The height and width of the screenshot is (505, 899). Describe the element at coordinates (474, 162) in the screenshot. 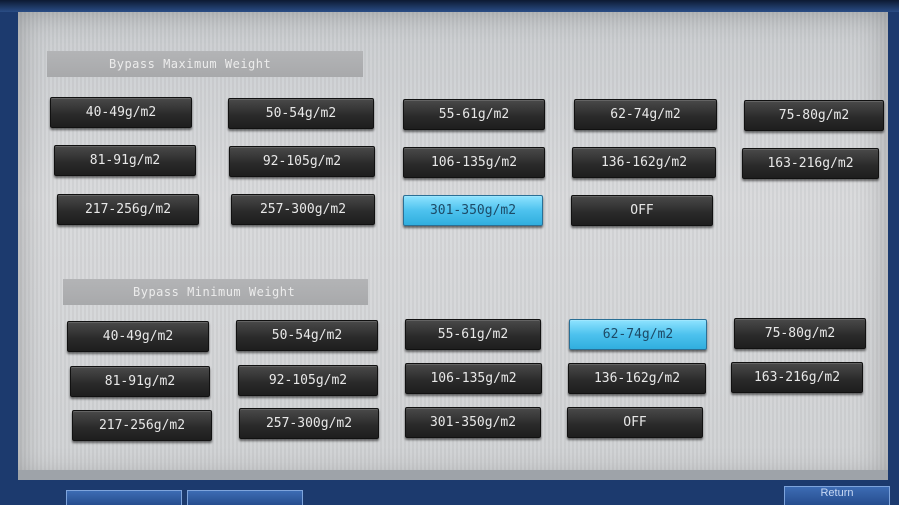

I see `max-weight-button: 106-135g/m2` at that location.